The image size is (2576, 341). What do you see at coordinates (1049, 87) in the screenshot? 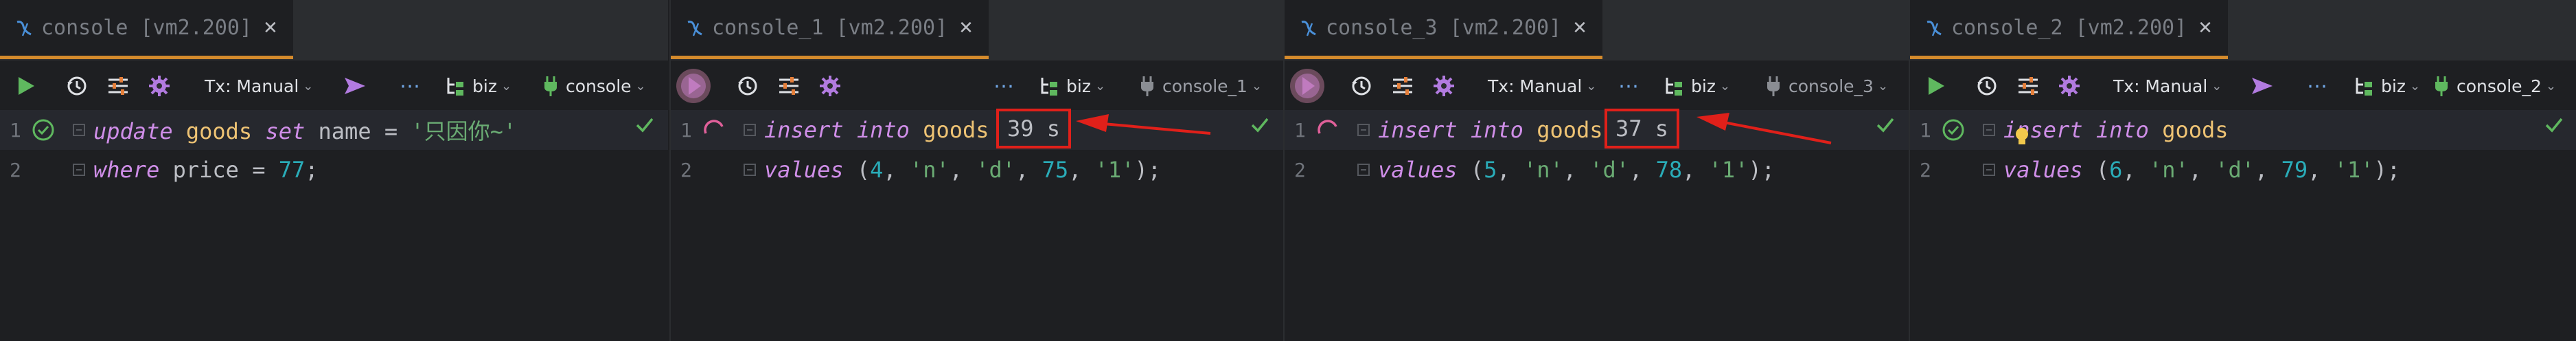
I see `schema-icon` at bounding box center [1049, 87].